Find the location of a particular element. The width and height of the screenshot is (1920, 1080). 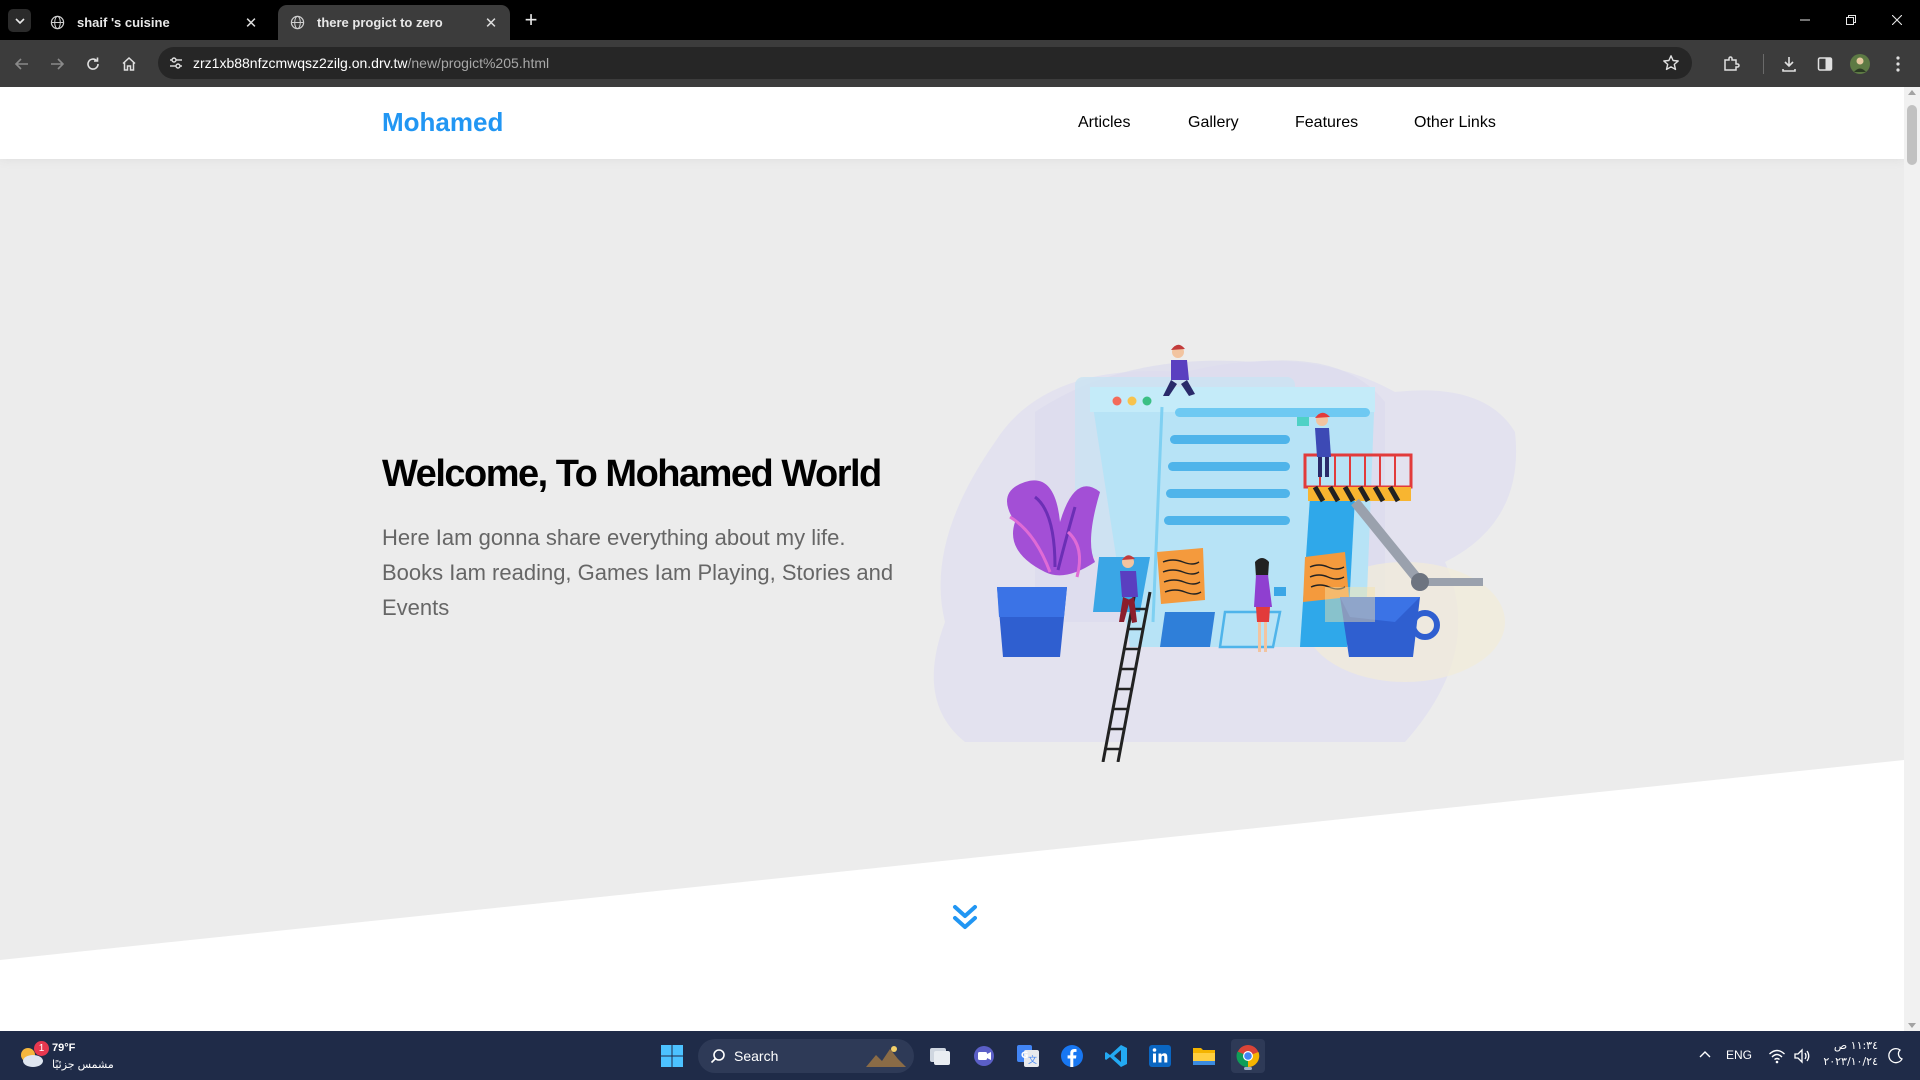

taskbar-teams is located at coordinates (984, 1056).